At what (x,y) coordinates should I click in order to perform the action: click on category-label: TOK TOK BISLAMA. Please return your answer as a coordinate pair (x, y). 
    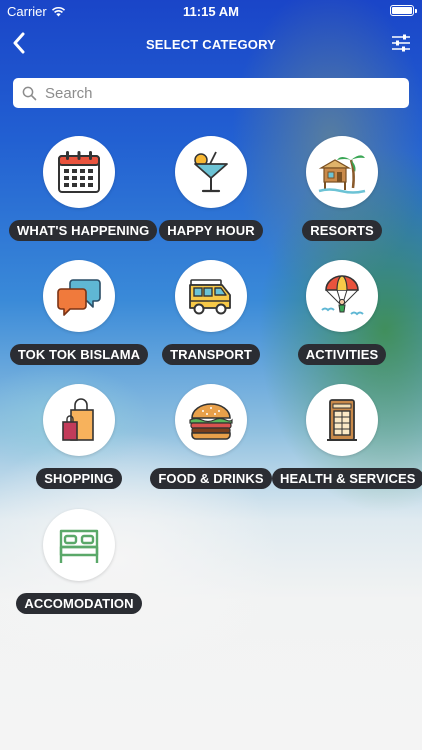
    Looking at the image, I should click on (79, 354).